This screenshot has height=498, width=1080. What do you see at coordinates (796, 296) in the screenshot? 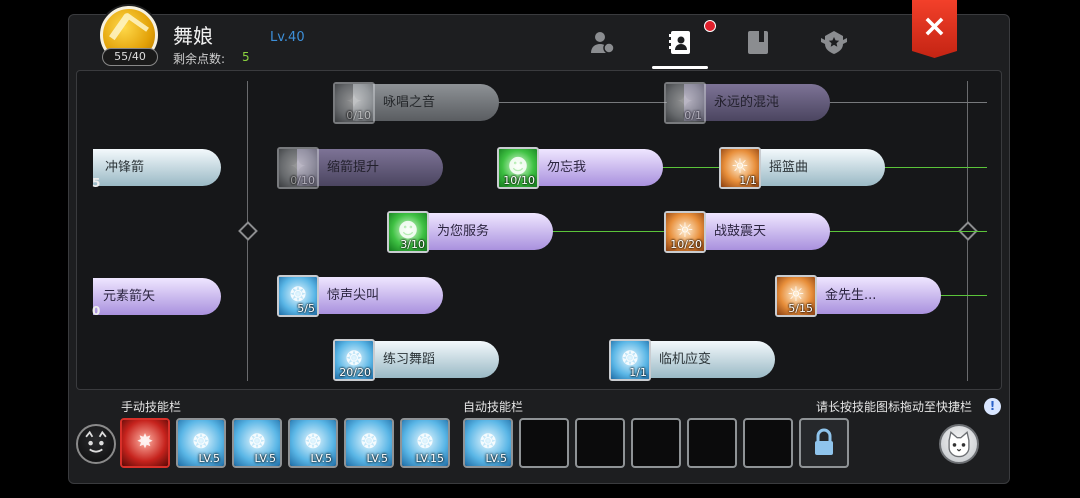
I see `skill-icon: ☼ 5/15` at bounding box center [796, 296].